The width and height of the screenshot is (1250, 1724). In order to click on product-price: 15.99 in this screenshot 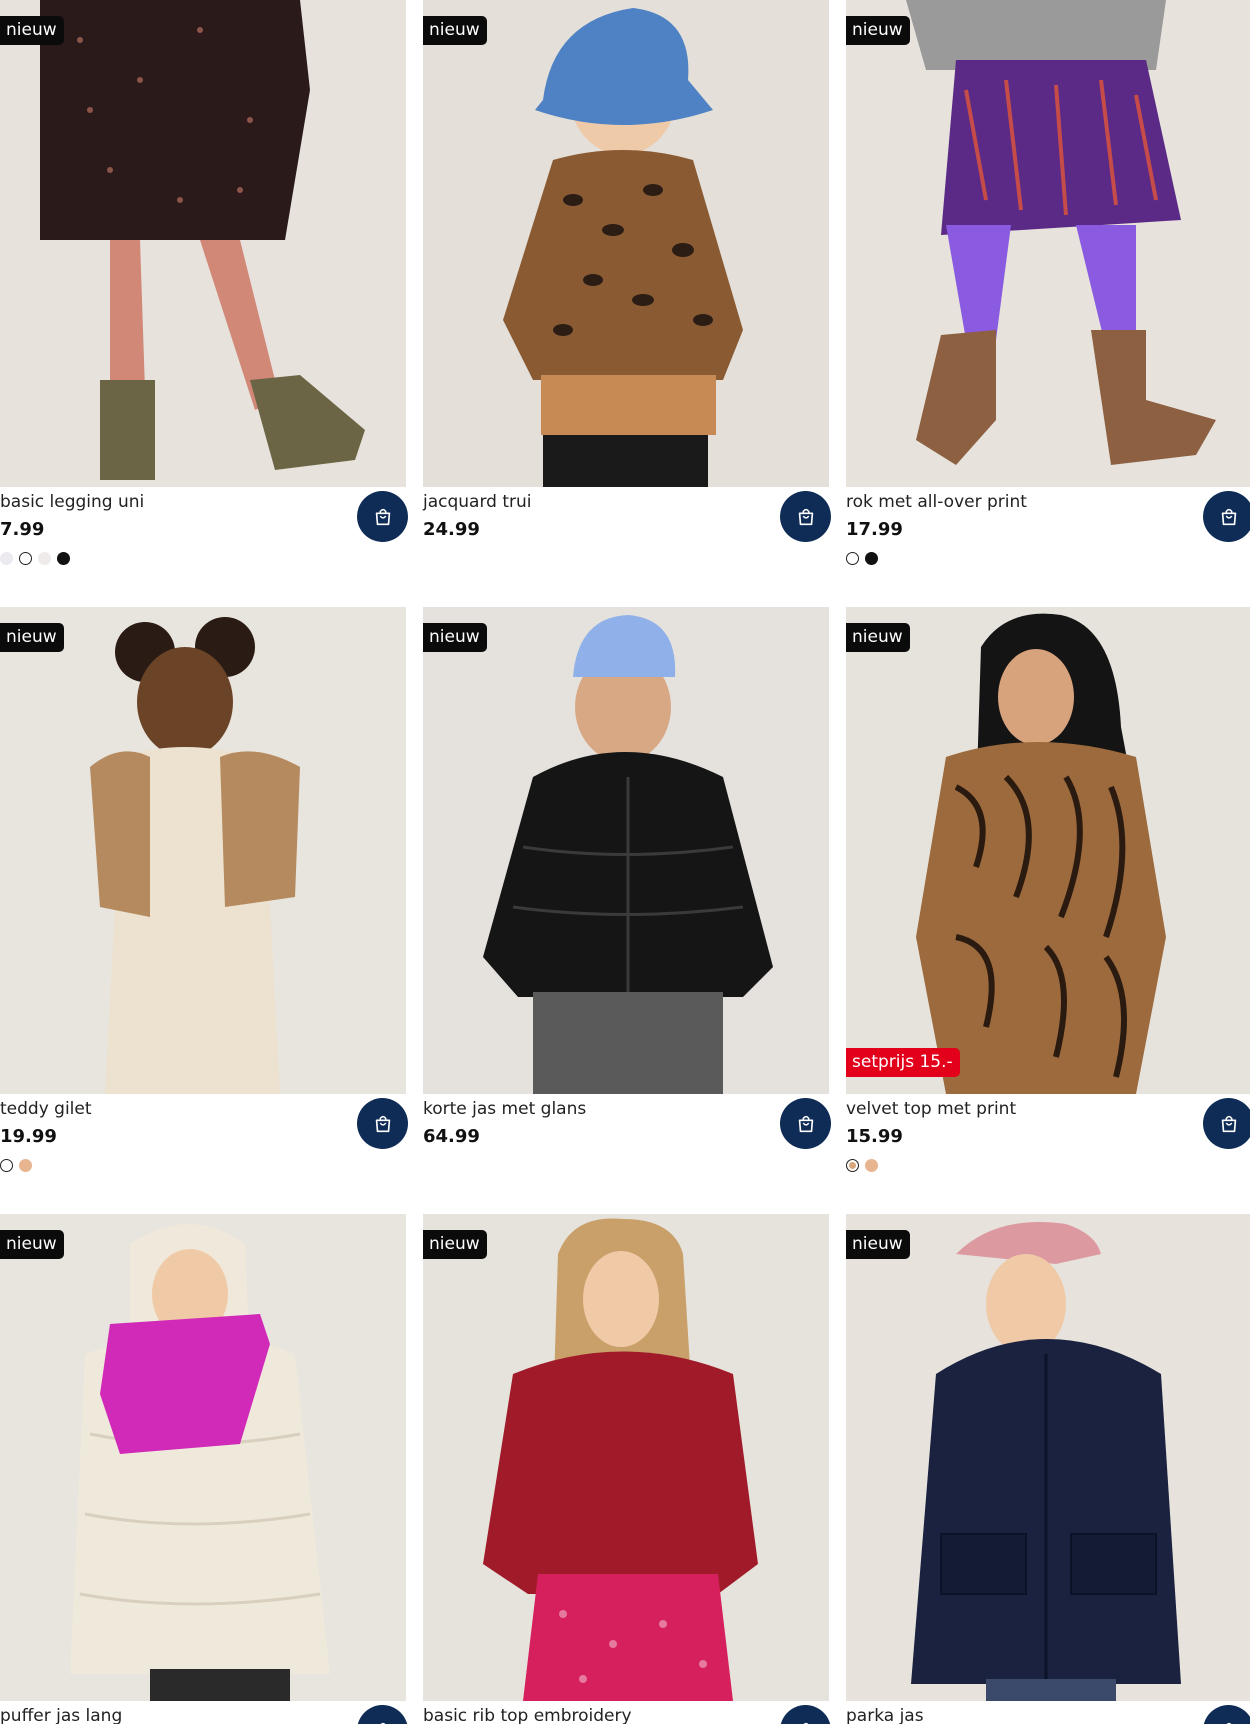, I will do `click(874, 1136)`.